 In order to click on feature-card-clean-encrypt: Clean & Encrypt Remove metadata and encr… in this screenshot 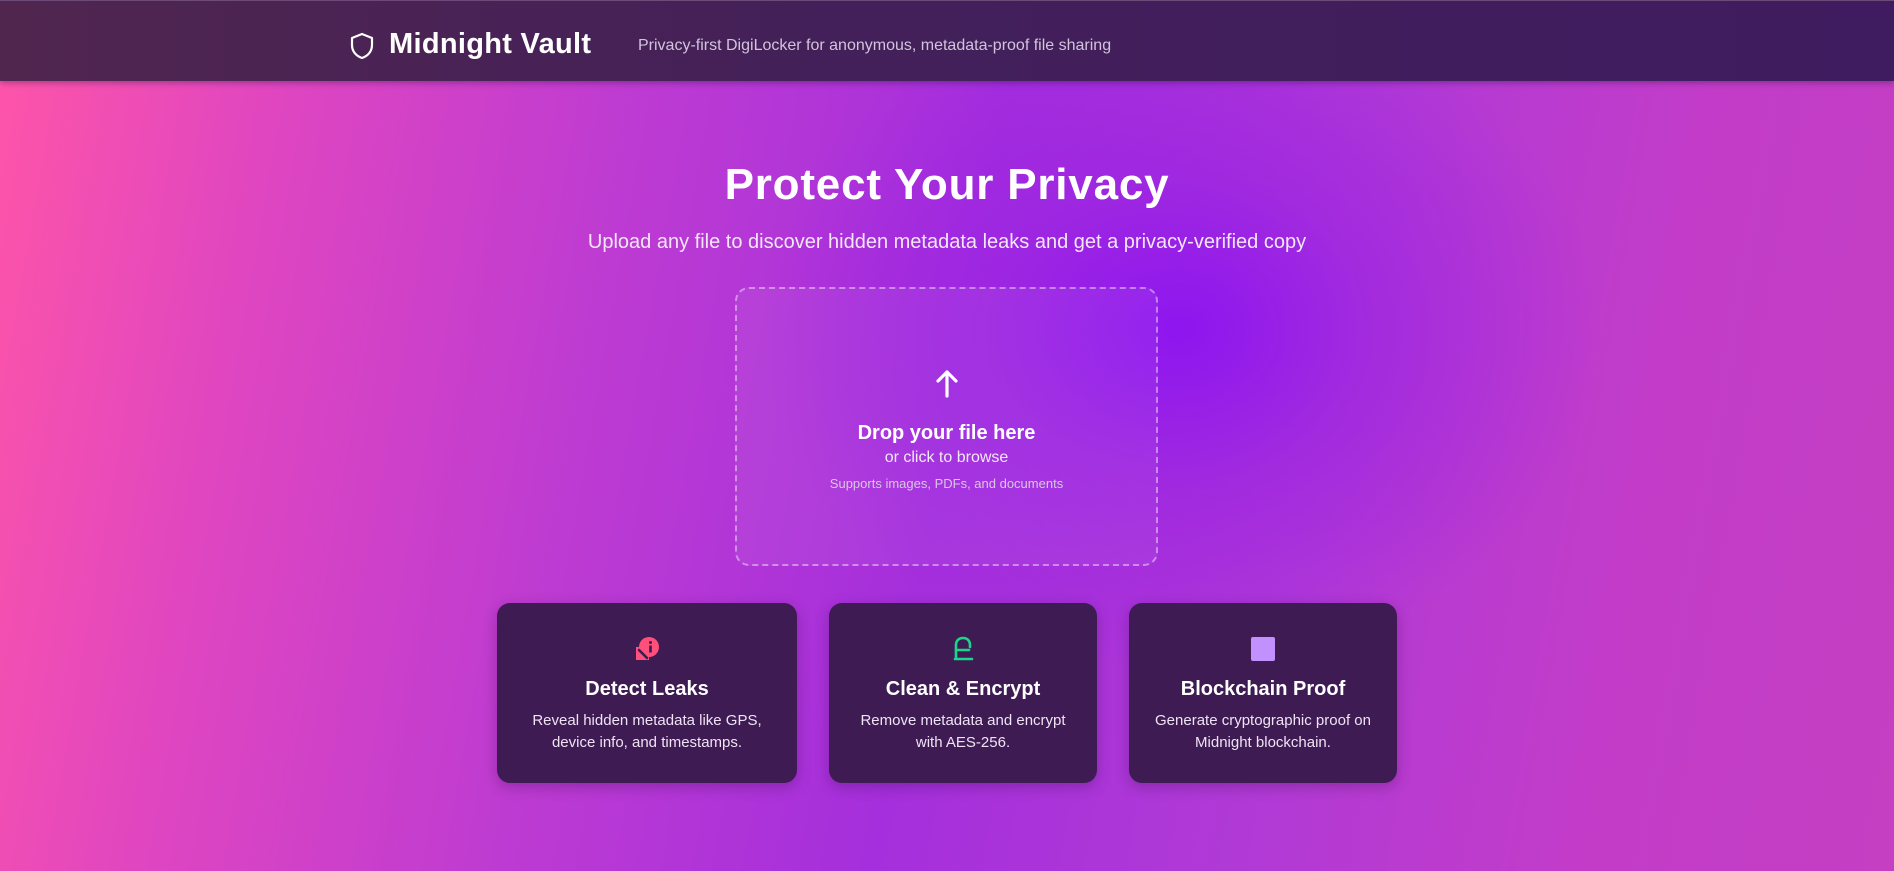, I will do `click(963, 693)`.